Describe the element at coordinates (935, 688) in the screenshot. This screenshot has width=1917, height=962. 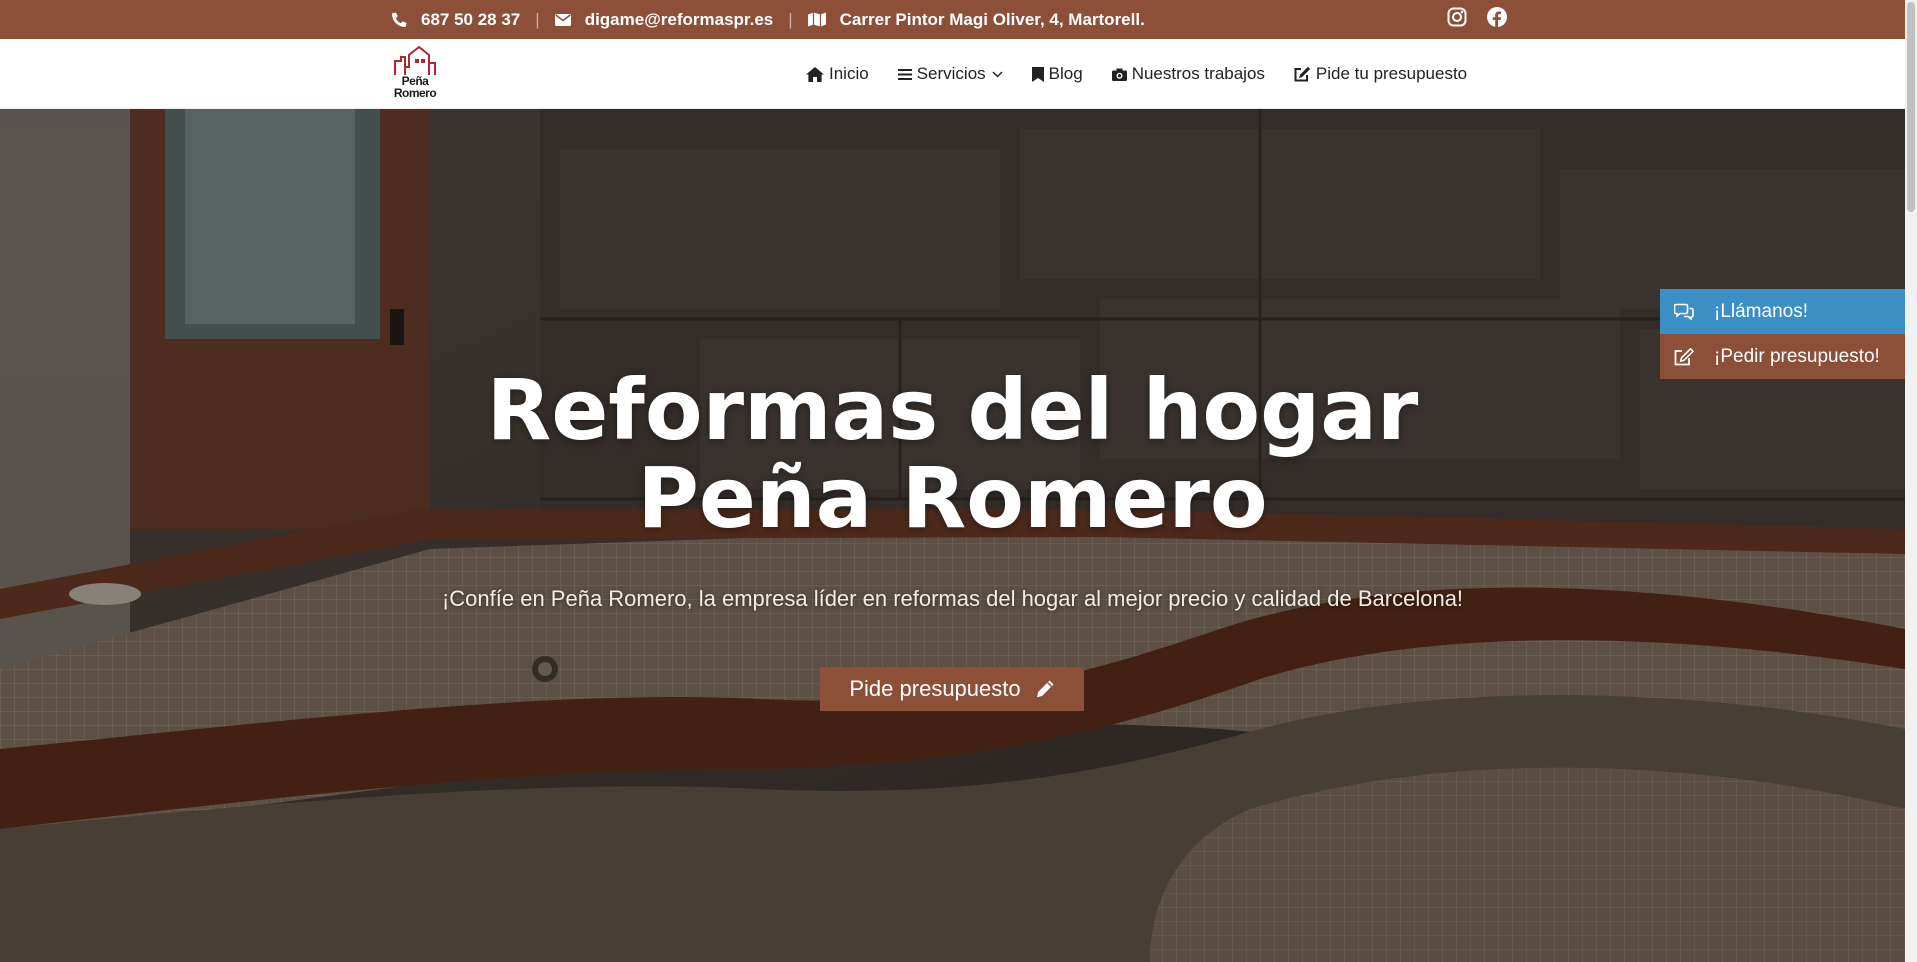
I see `cta-label: Pide presupuesto` at that location.